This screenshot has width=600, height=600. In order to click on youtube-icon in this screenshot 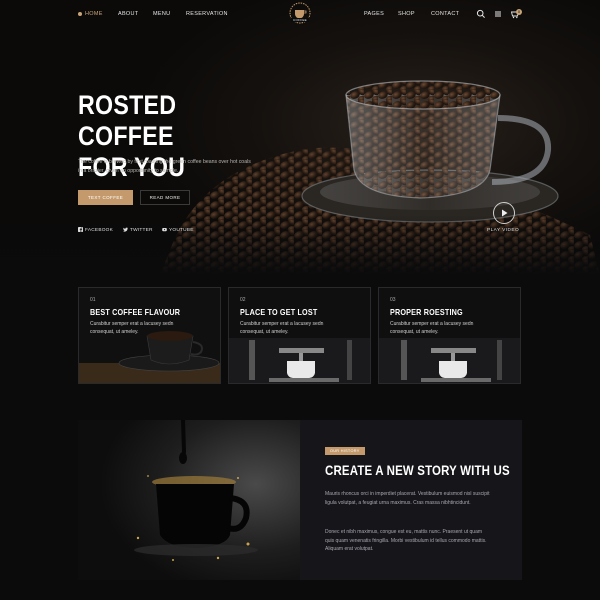, I will do `click(164, 230)`.